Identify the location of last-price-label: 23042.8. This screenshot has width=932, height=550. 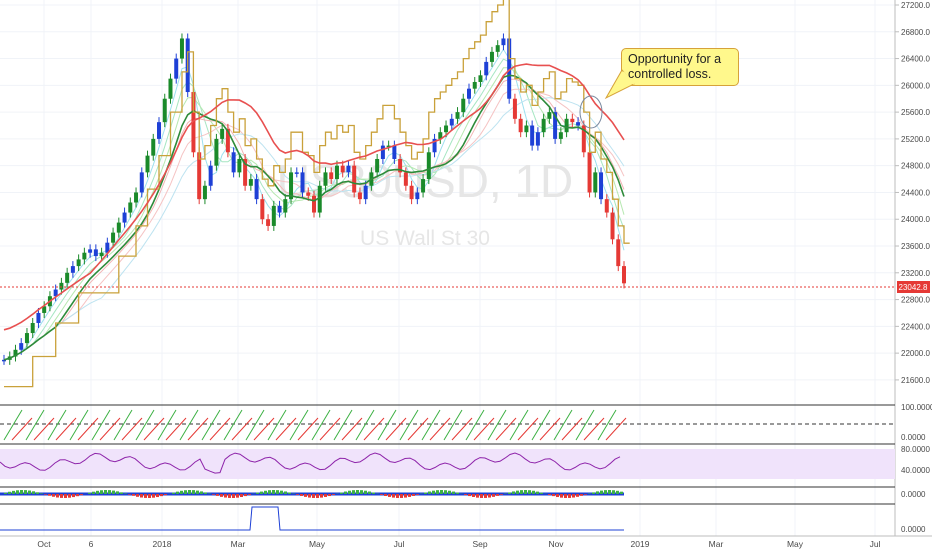
(913, 287).